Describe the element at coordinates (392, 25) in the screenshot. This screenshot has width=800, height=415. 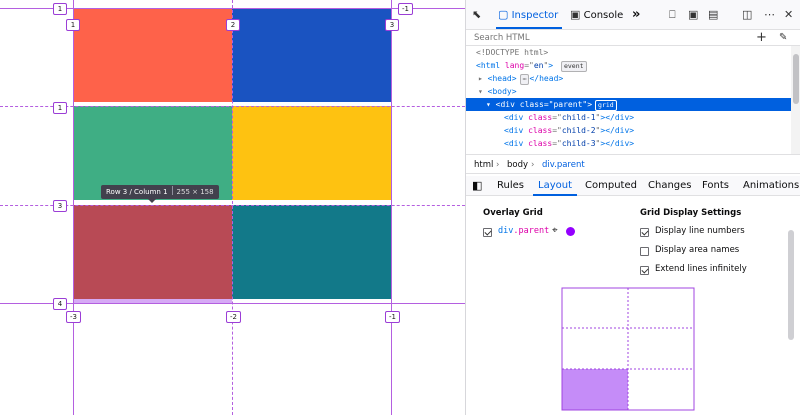
I see `line-number-col-start-3: 3` at that location.